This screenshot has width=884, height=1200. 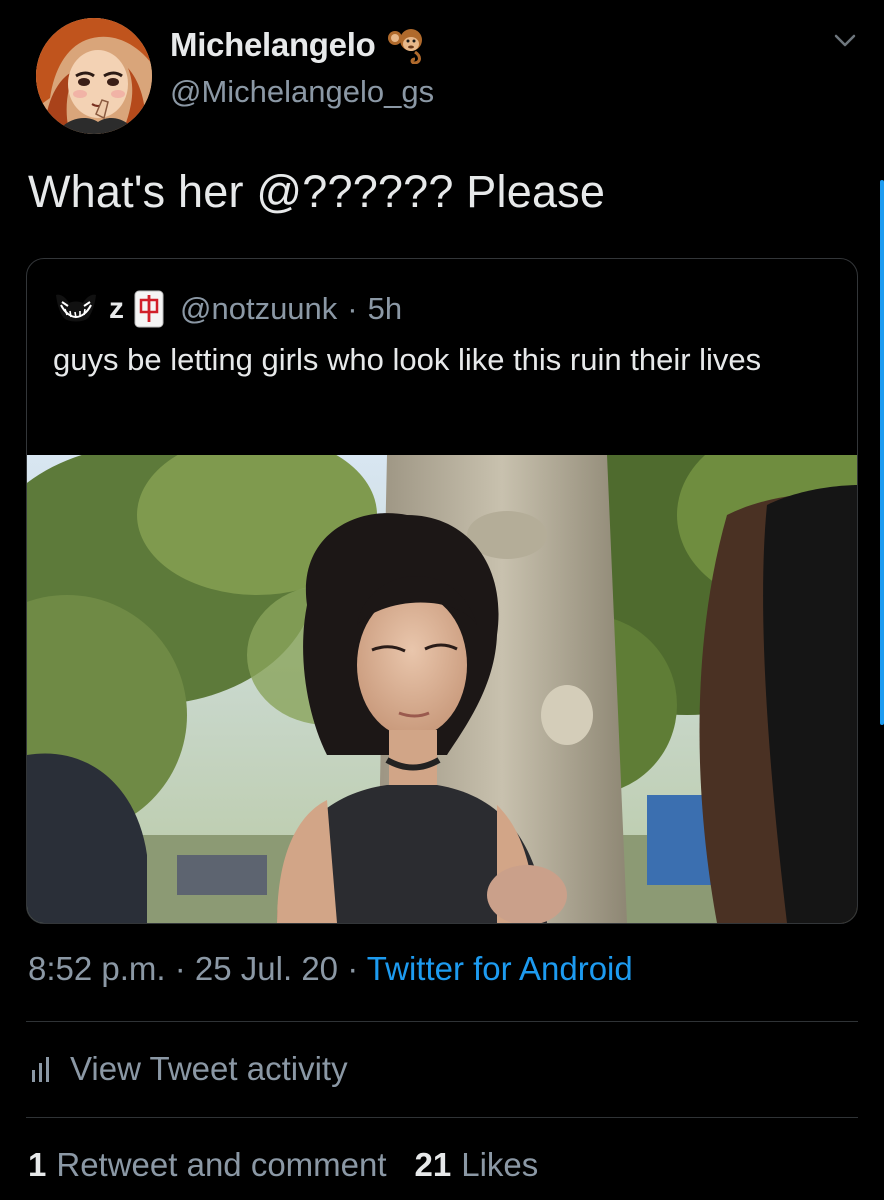 I want to click on mahjong-tile-icon, so click(x=149, y=309).